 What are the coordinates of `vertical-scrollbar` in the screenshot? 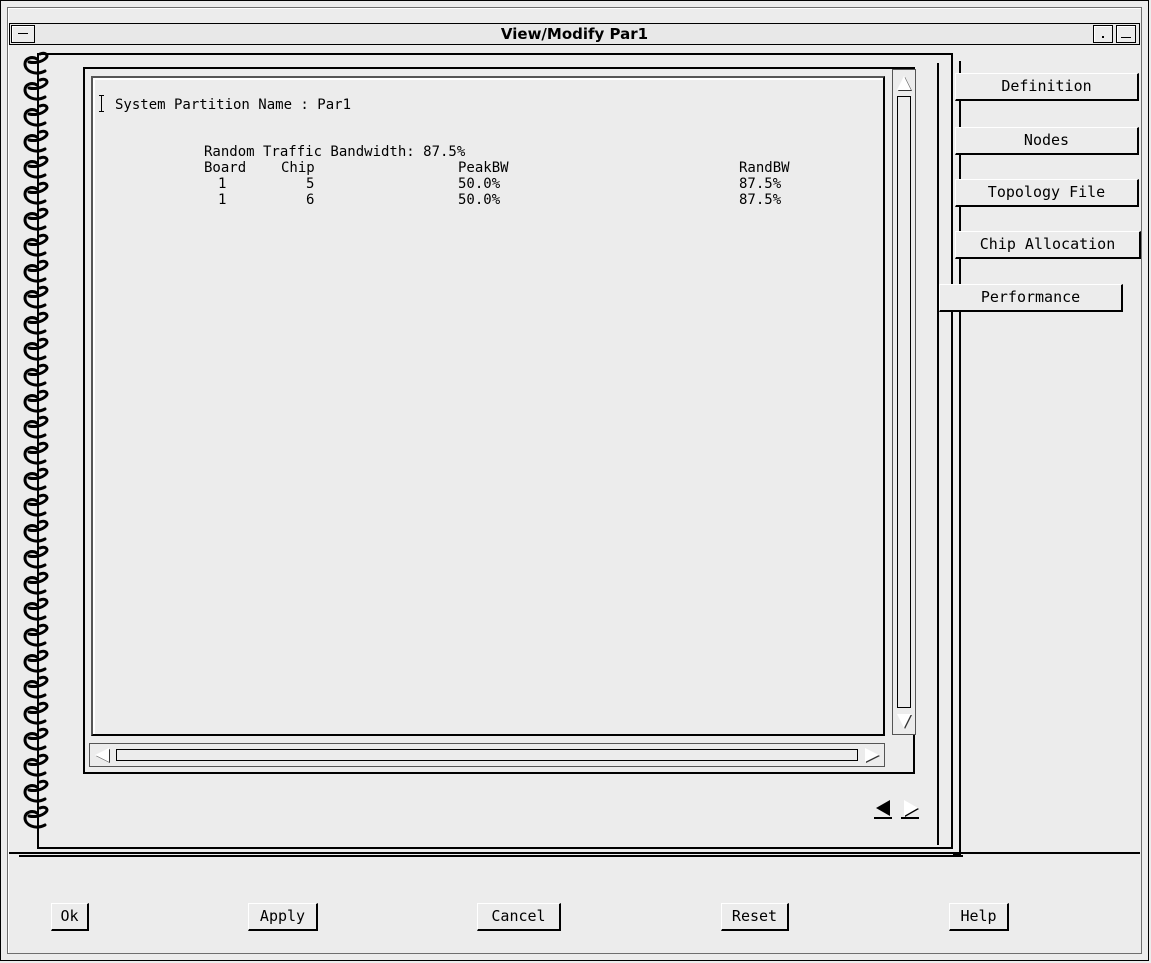 It's located at (904, 402).